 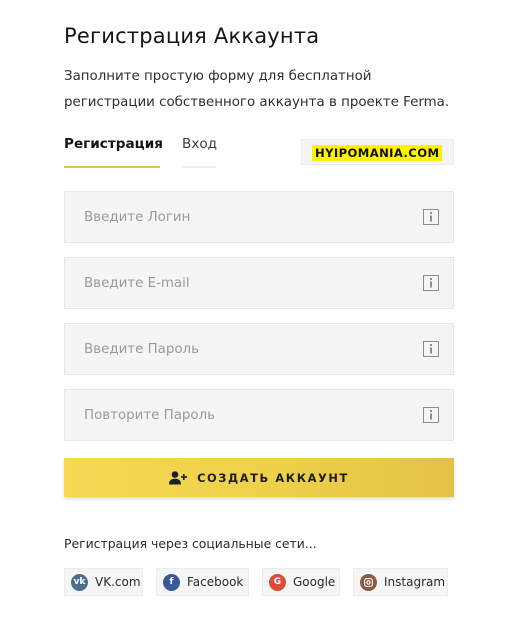 What do you see at coordinates (178, 477) in the screenshot?
I see `add-user-icon` at bounding box center [178, 477].